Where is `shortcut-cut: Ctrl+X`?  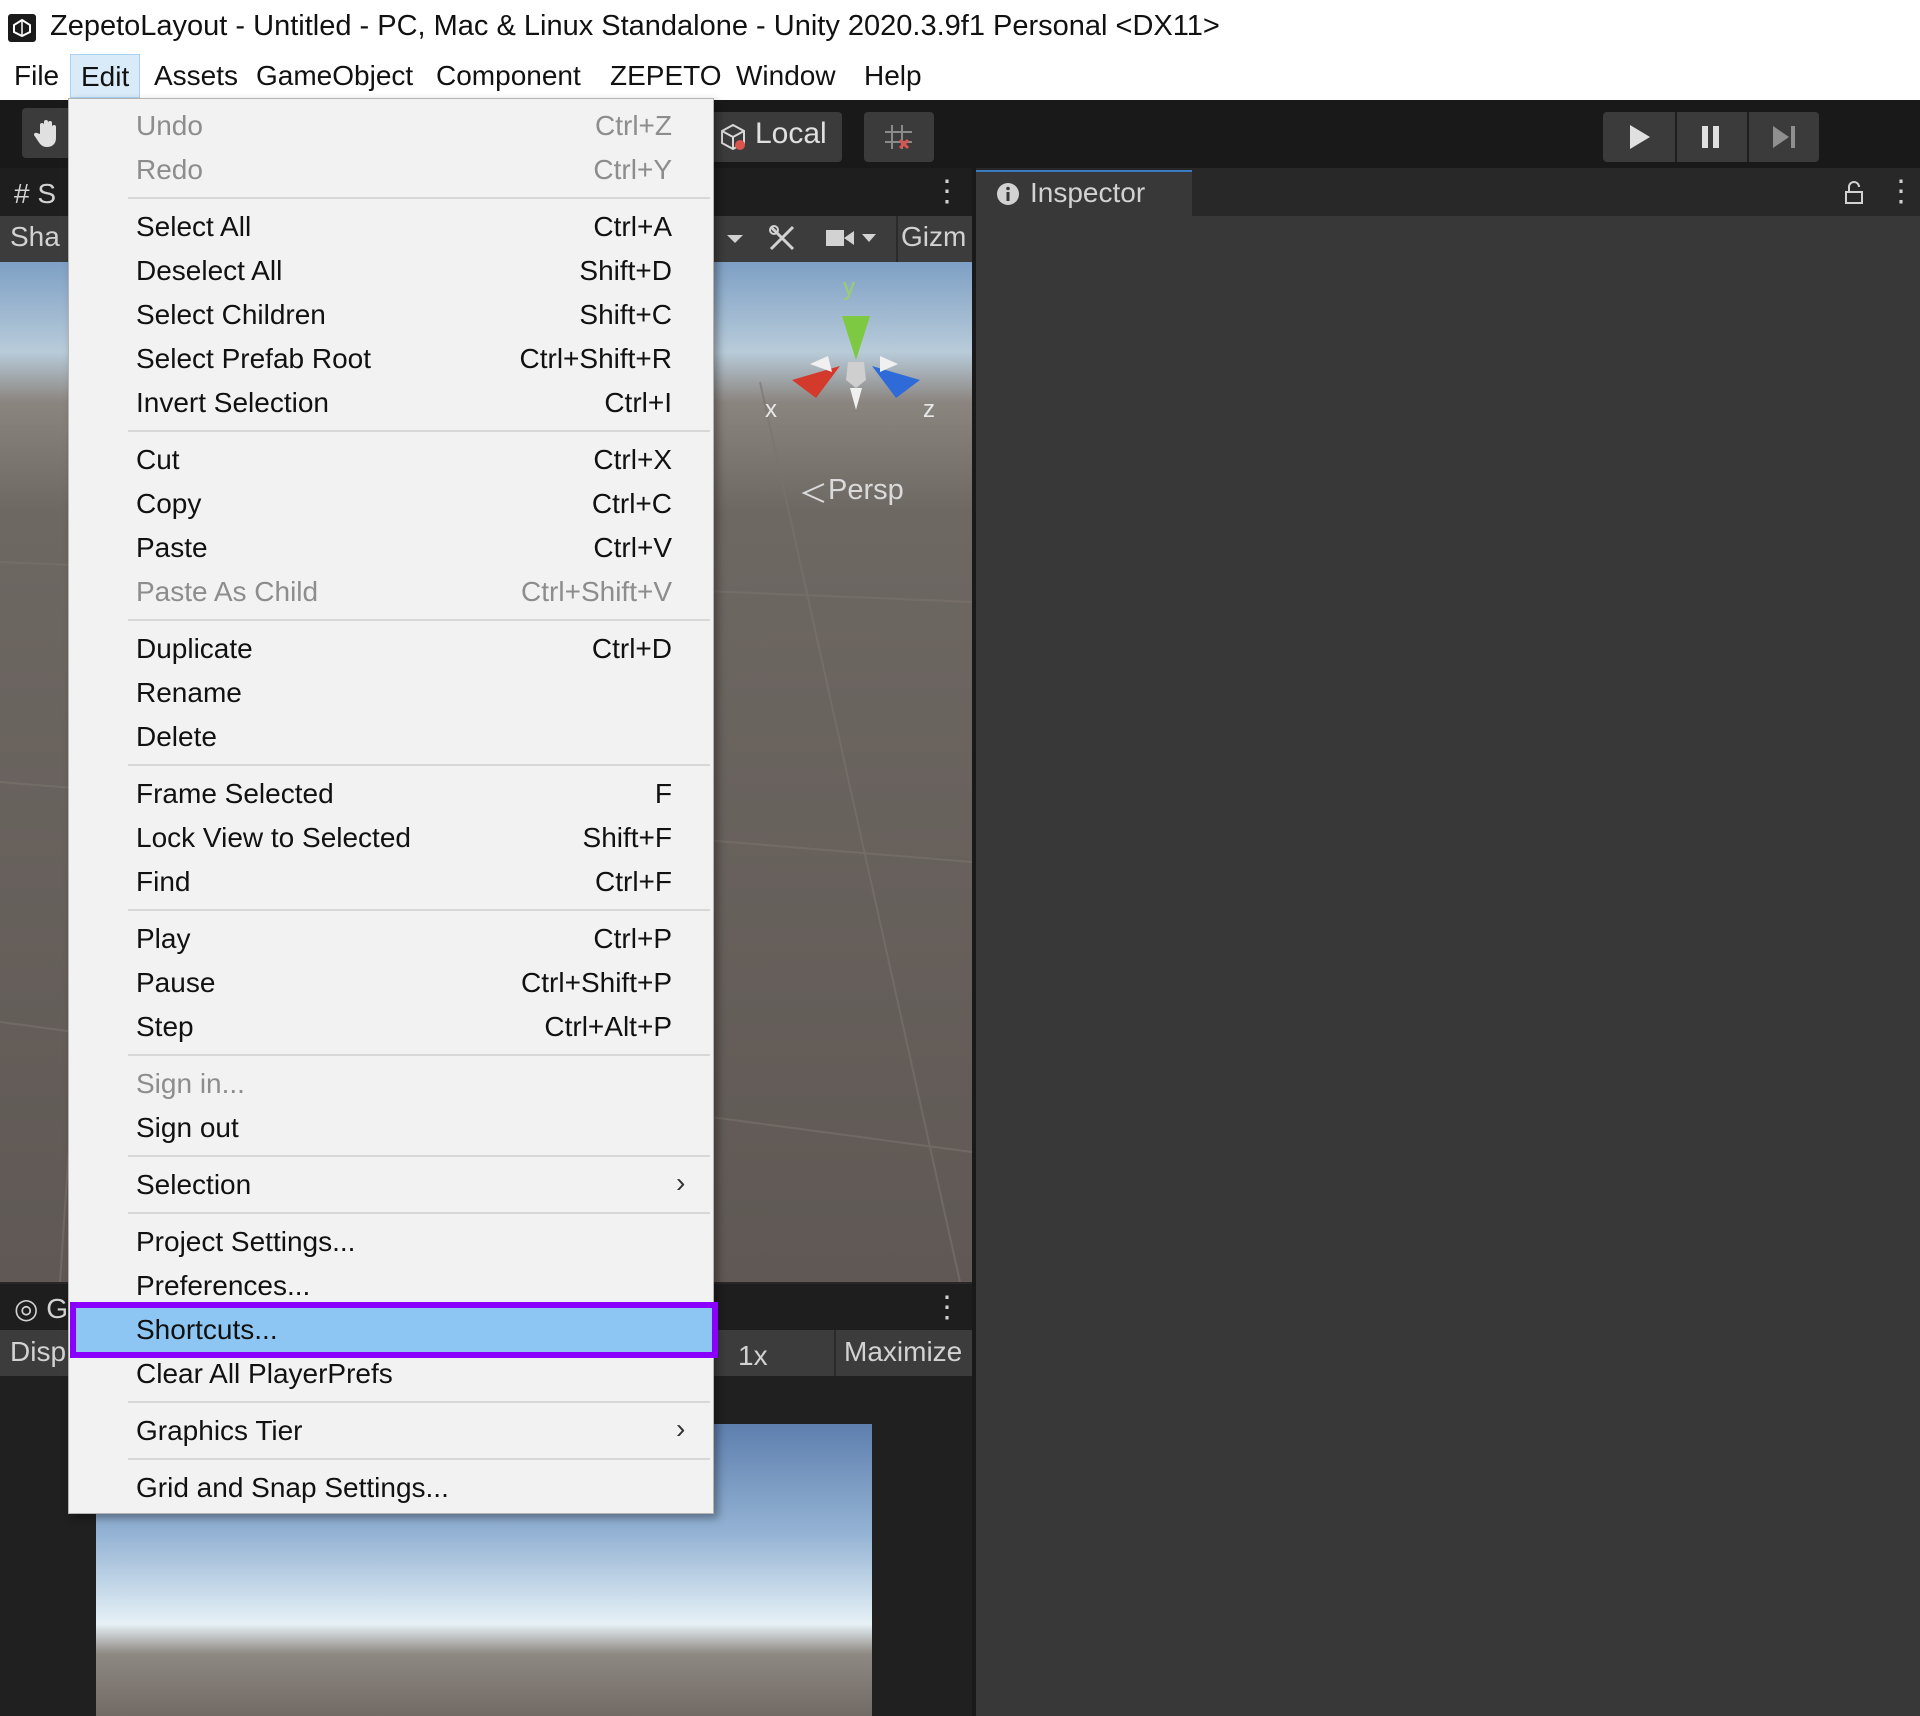 shortcut-cut: Ctrl+X is located at coordinates (632, 459).